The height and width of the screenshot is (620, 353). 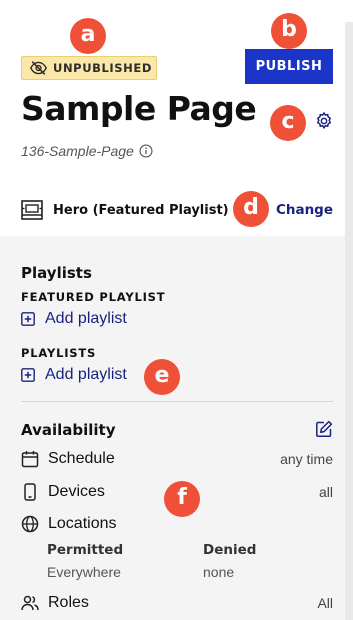 I want to click on template-name: Hero (Featured Playlist), so click(x=141, y=210).